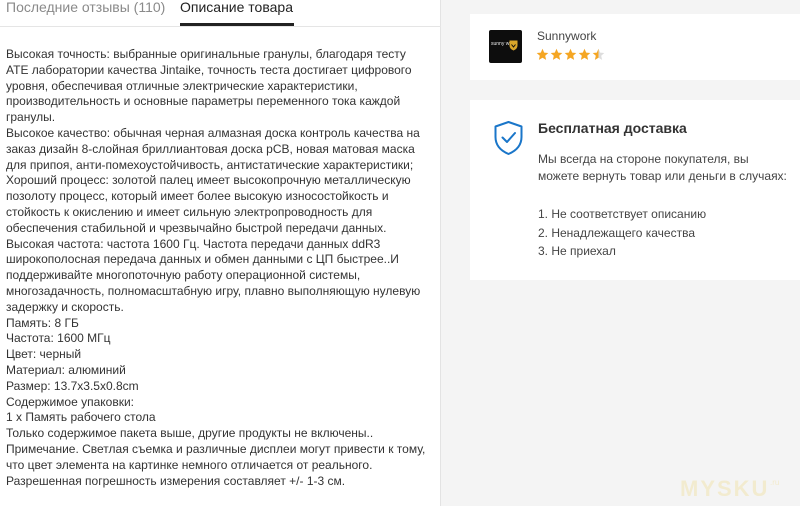 This screenshot has height=506, width=800. I want to click on store-name: Sunnywork, so click(566, 36).